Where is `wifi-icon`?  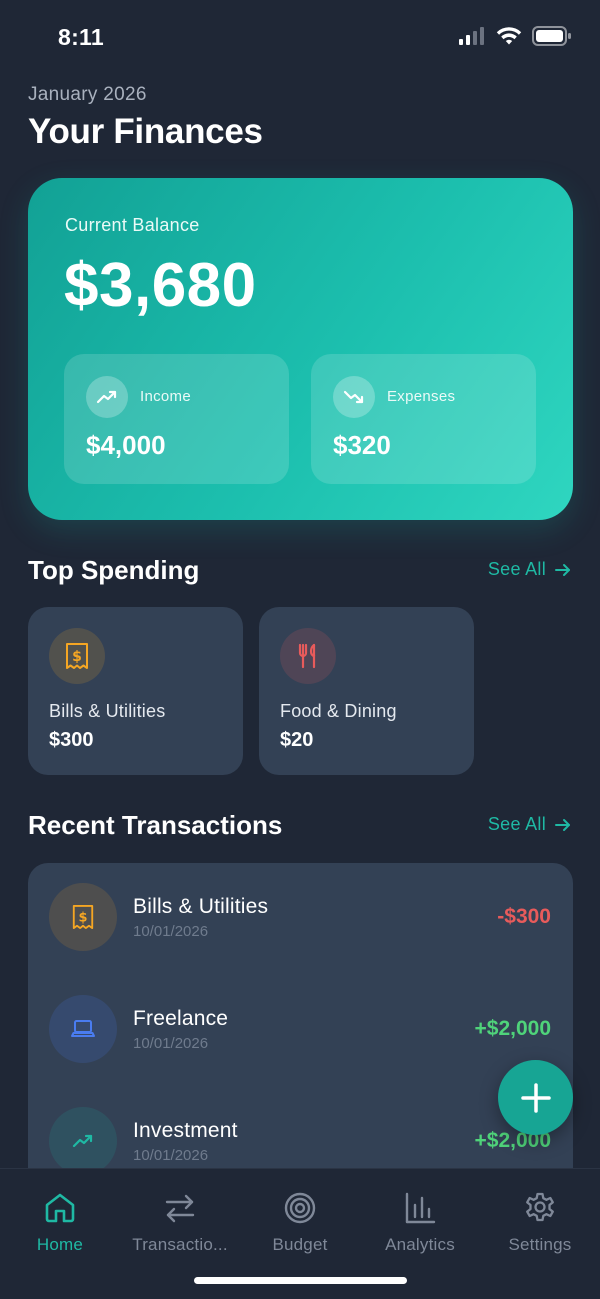 wifi-icon is located at coordinates (509, 36).